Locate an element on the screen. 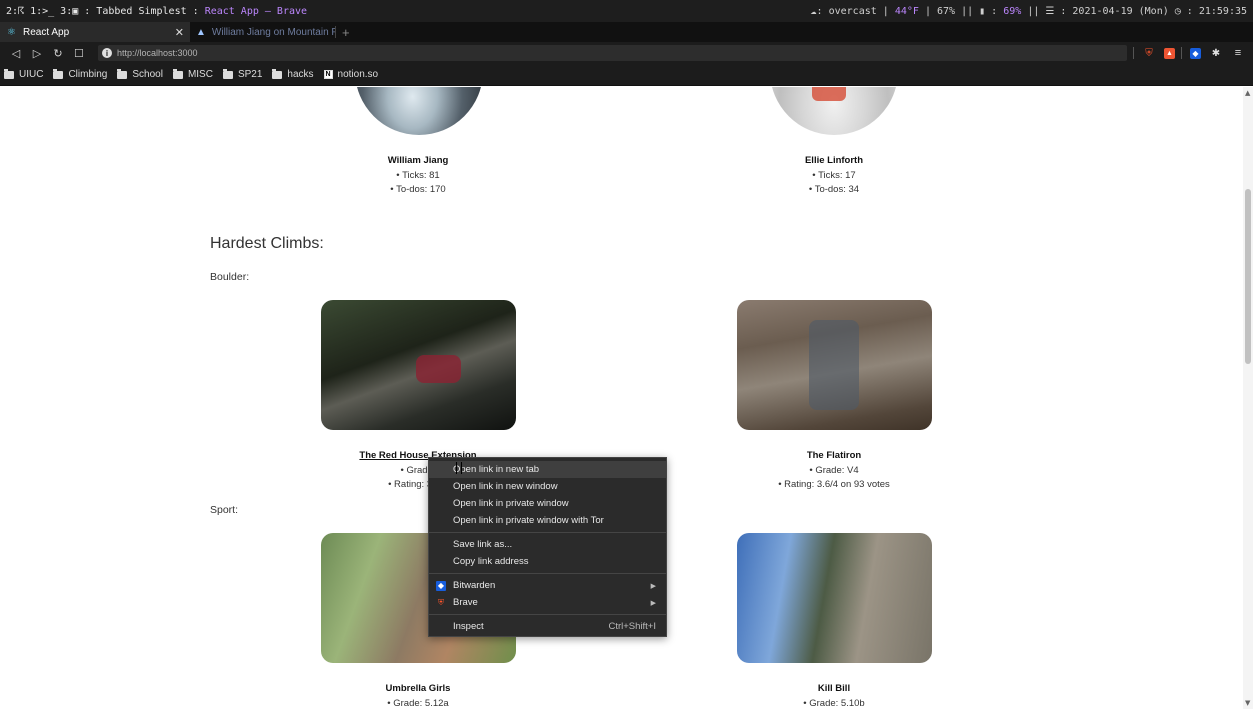  climb-grade: Grade: V4 is located at coordinates (834, 471).